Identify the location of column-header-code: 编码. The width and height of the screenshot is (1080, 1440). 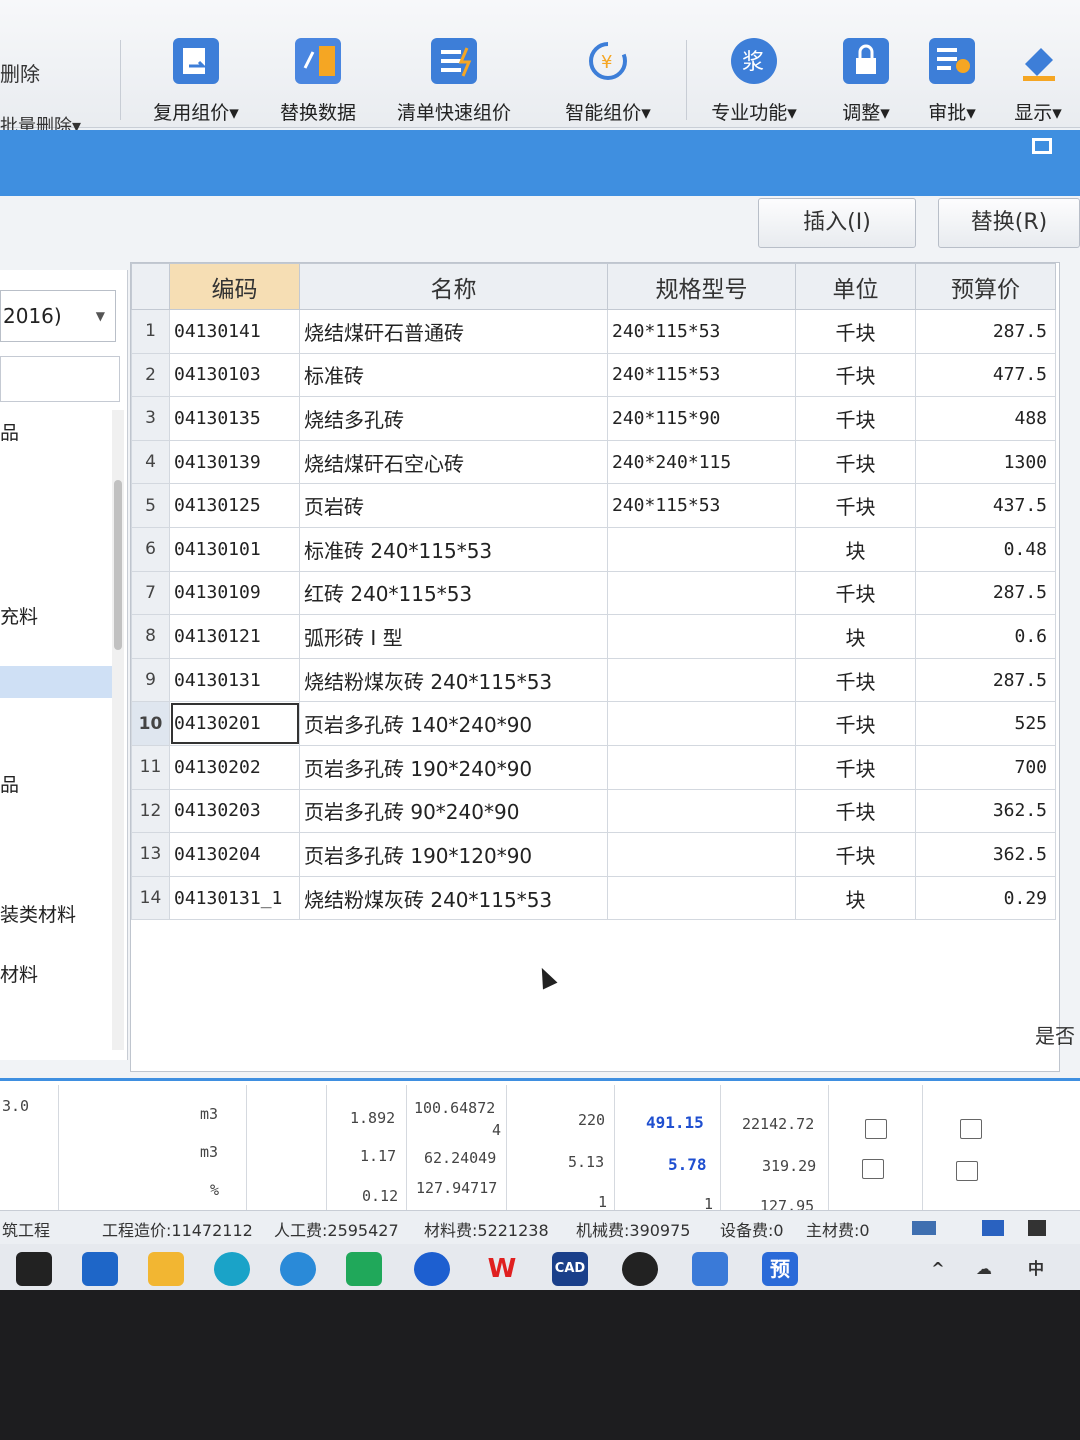
(234, 286).